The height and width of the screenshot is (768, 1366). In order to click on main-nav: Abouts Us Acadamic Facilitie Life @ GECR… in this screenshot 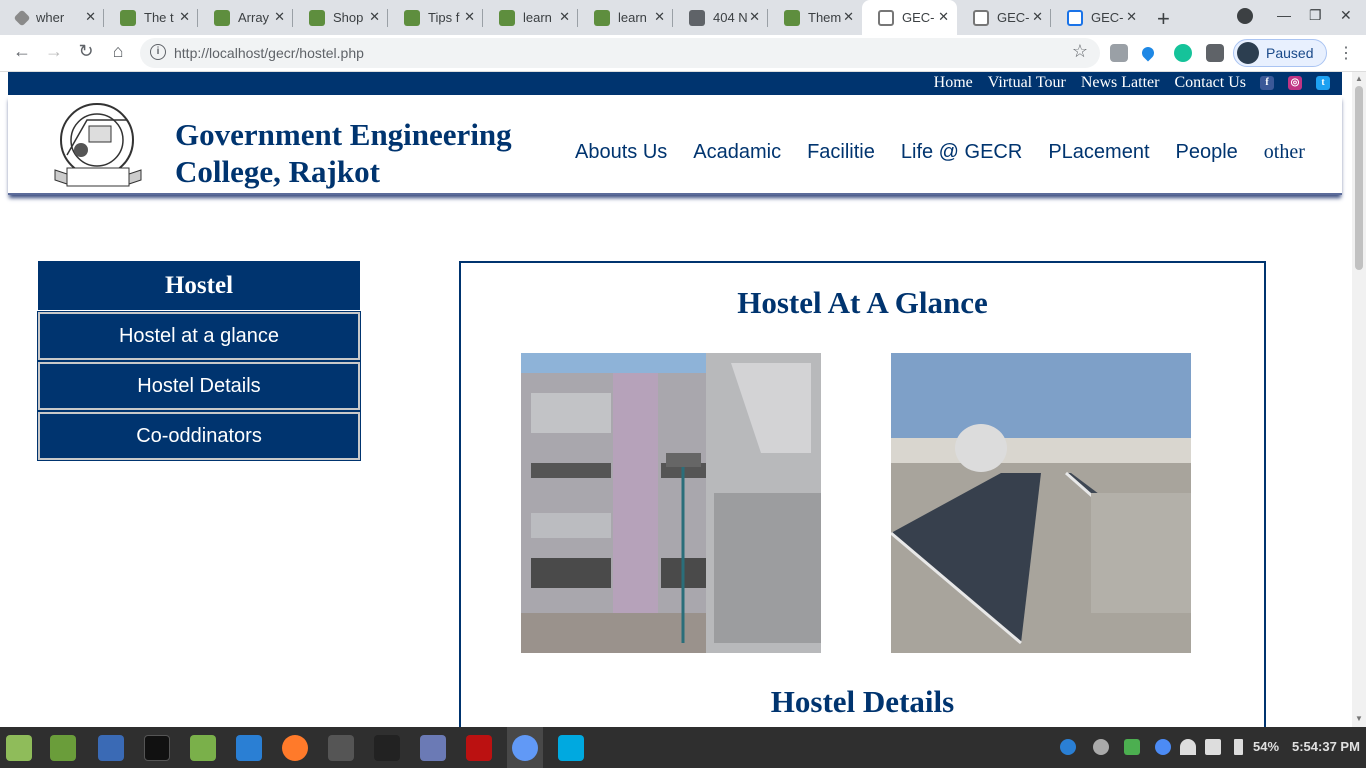, I will do `click(940, 152)`.